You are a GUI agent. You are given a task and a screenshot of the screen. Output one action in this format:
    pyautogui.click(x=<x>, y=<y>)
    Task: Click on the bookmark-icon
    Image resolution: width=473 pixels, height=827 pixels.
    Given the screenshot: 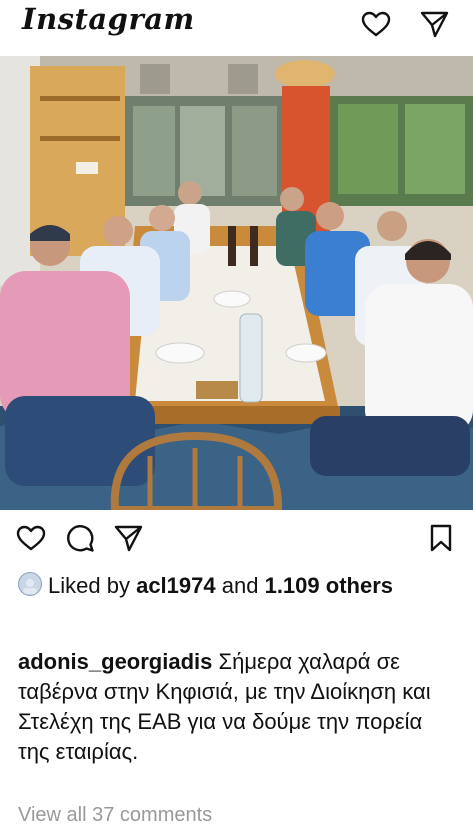 What is the action you would take?
    pyautogui.click(x=441, y=538)
    